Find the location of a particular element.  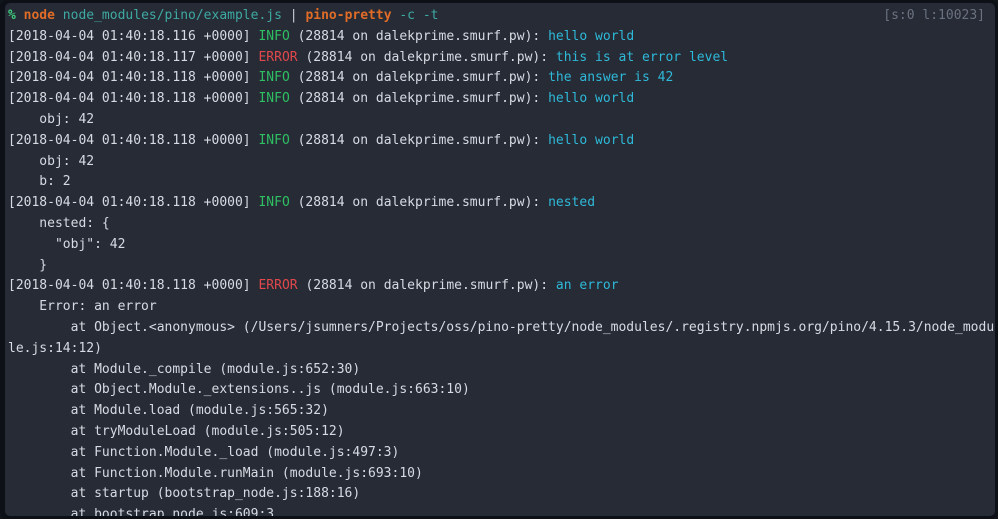

log-detail-text: "obj": 42 is located at coordinates (67, 244).